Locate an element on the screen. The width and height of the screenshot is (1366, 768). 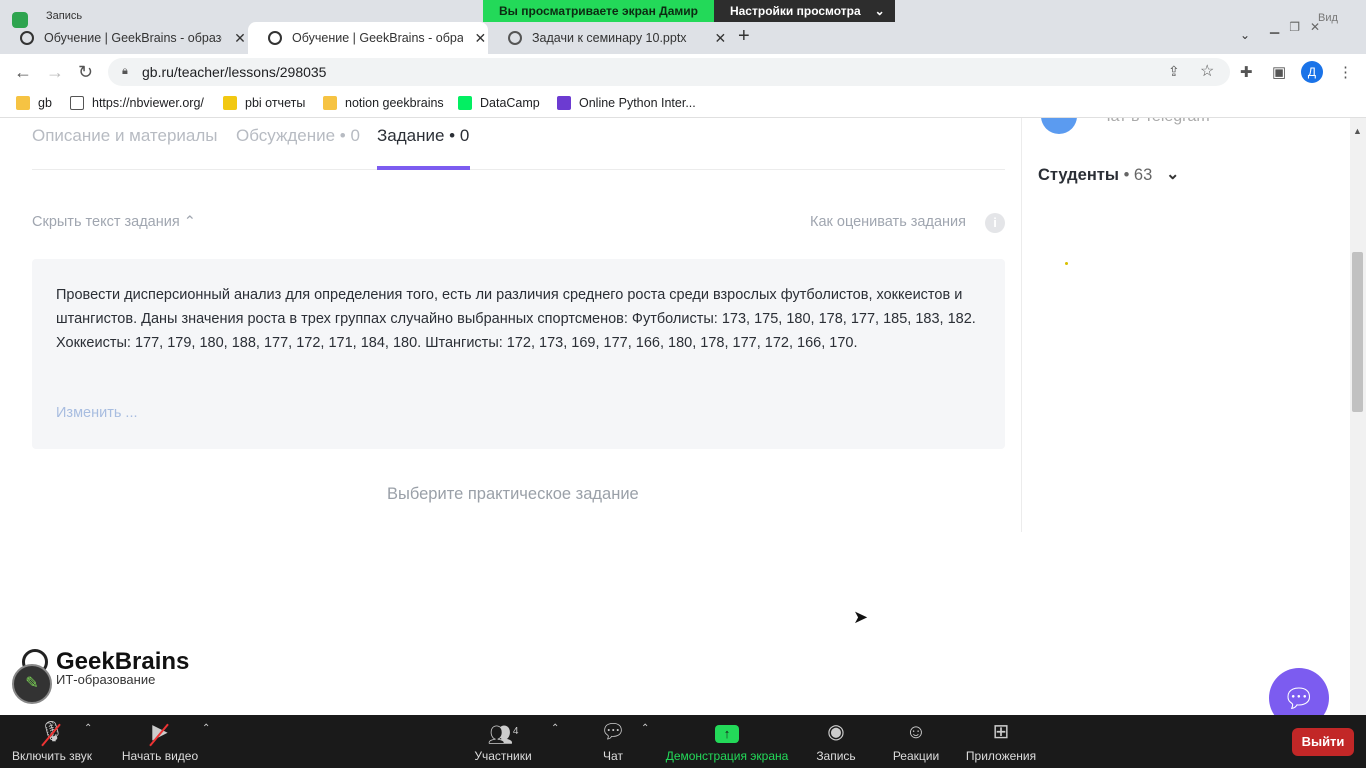
reload-icon: ↻ is located at coordinates (85, 72).